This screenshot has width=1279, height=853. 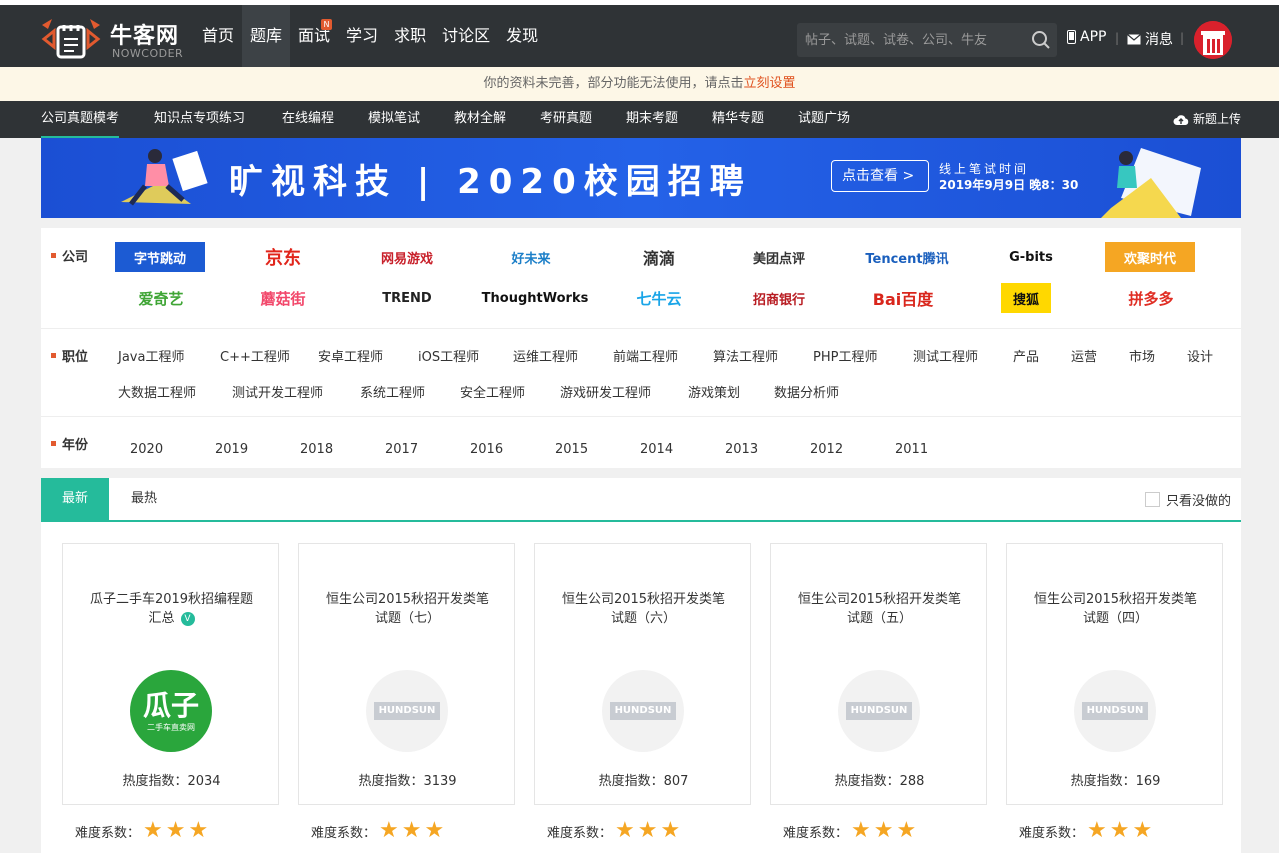 What do you see at coordinates (659, 298) in the screenshot?
I see `company-qiniu: 七牛云` at bounding box center [659, 298].